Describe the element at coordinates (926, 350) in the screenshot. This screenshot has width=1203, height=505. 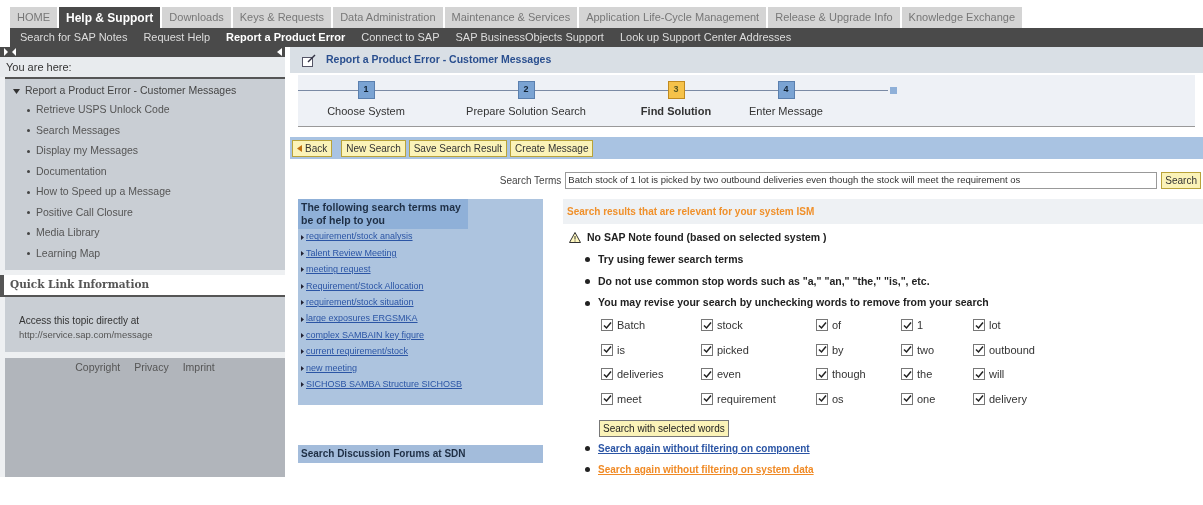
I see `checkbox-label: two` at that location.